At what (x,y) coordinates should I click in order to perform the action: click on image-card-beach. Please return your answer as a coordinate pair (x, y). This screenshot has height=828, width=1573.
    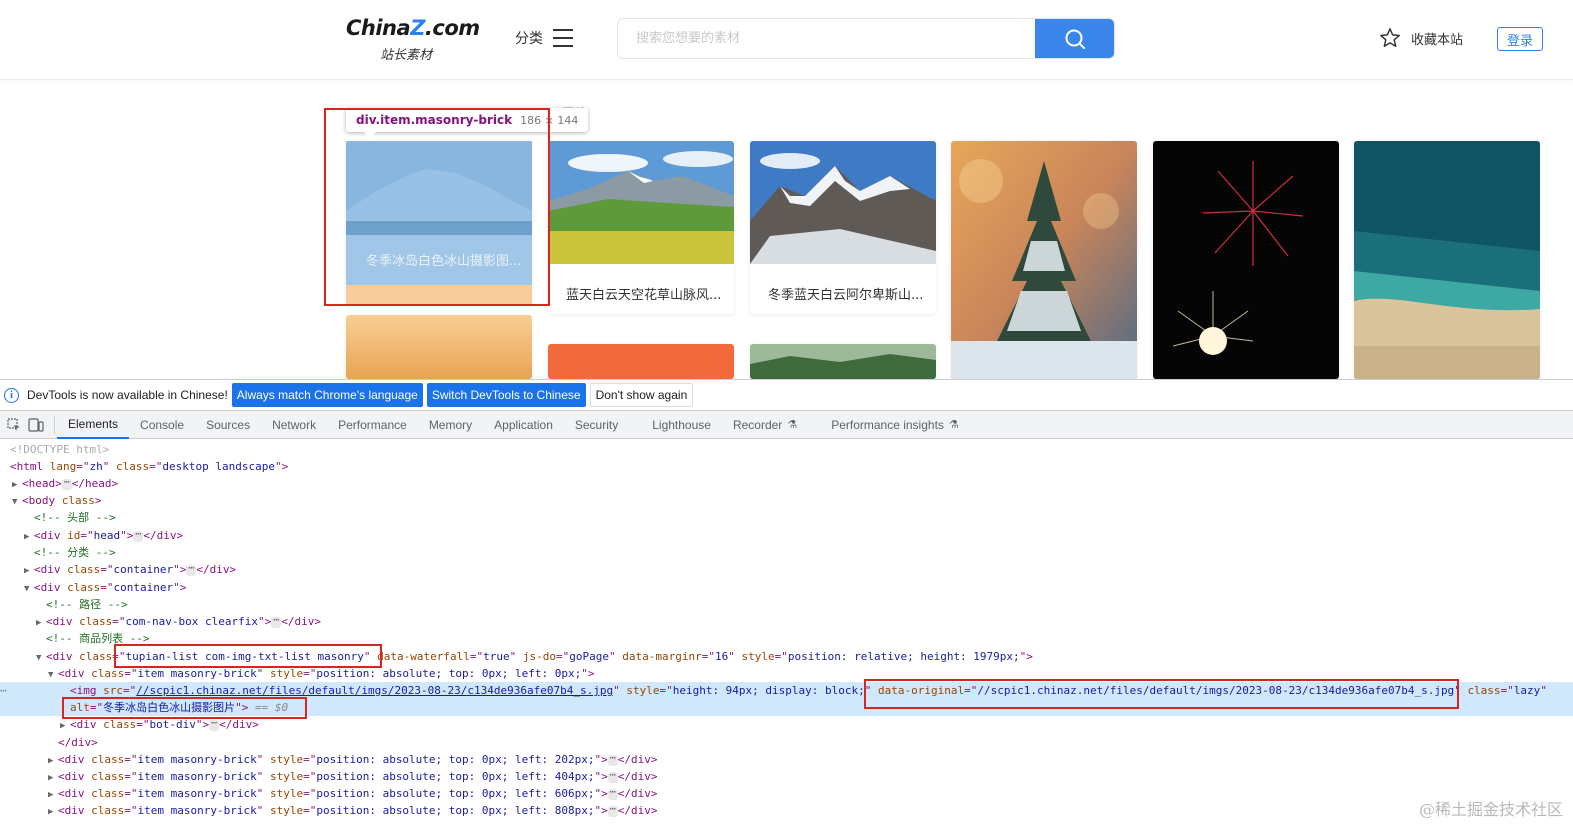
    Looking at the image, I should click on (1447, 260).